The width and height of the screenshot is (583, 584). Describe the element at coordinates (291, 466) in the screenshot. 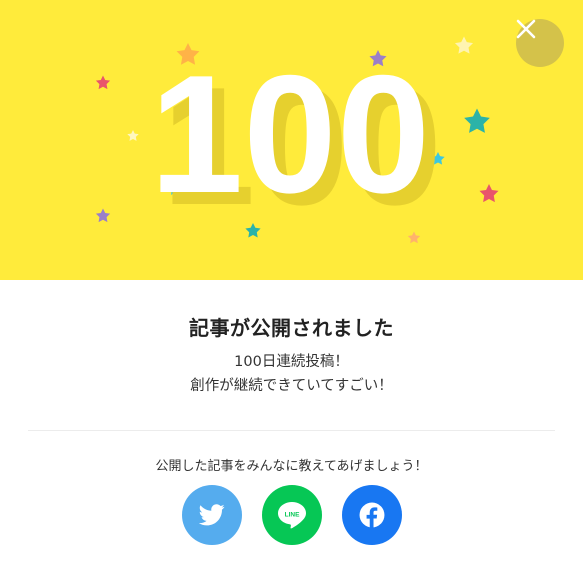

I see `share-prompt: 公開した記事をみんなに教えてあげましょう！` at that location.